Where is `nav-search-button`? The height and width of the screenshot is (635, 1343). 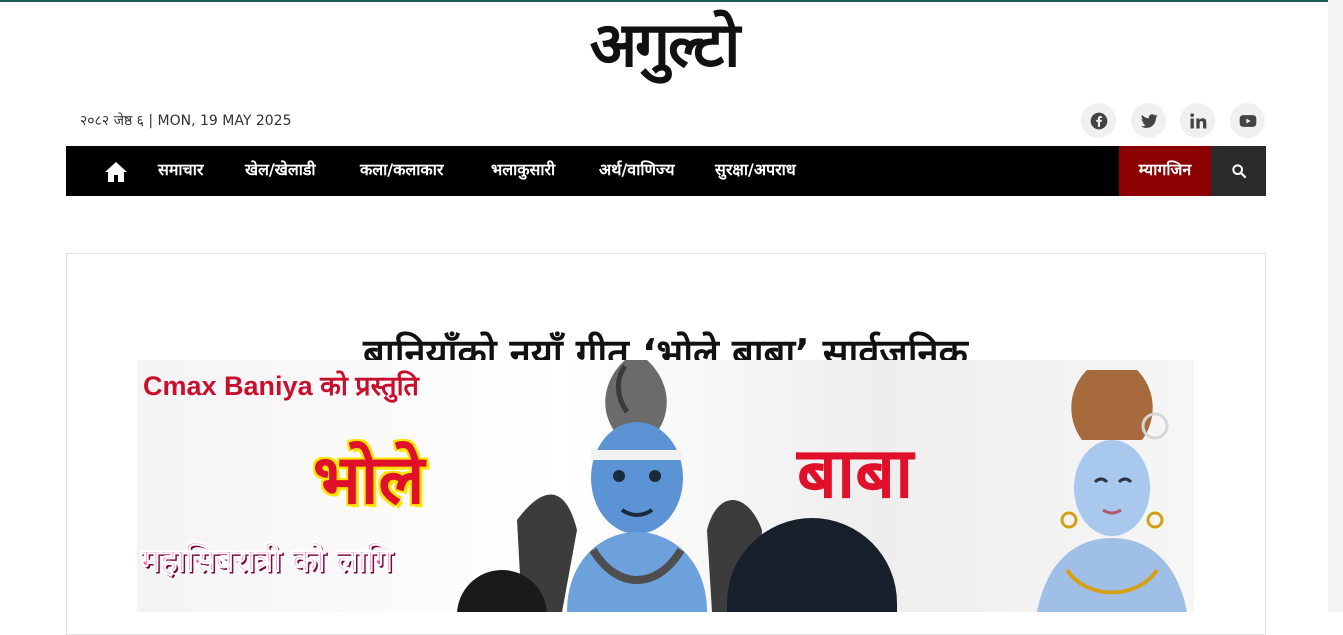
nav-search-button is located at coordinates (1238, 171).